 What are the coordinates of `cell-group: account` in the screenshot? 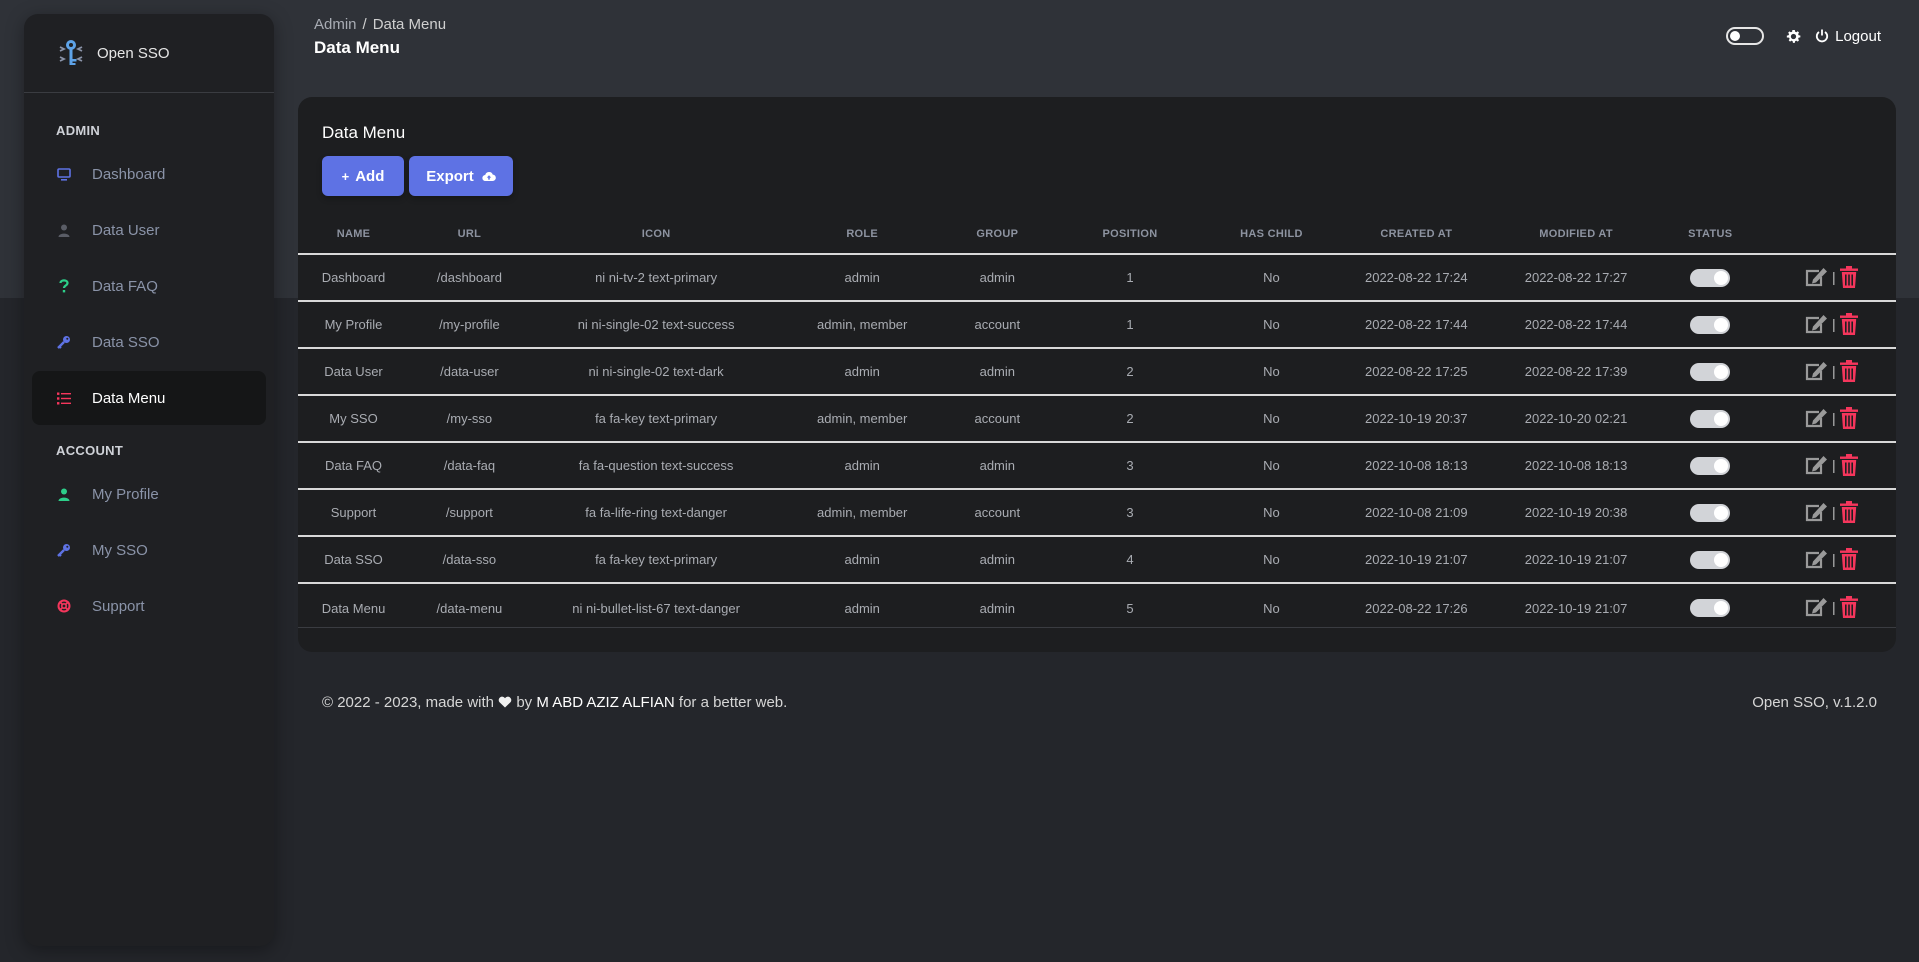 It's located at (997, 325).